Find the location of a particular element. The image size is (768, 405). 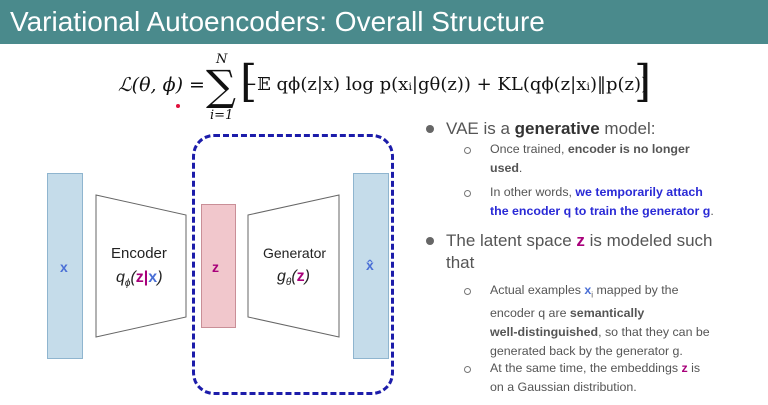

encoder-expression: qϕ(z|x) is located at coordinates (139, 279).